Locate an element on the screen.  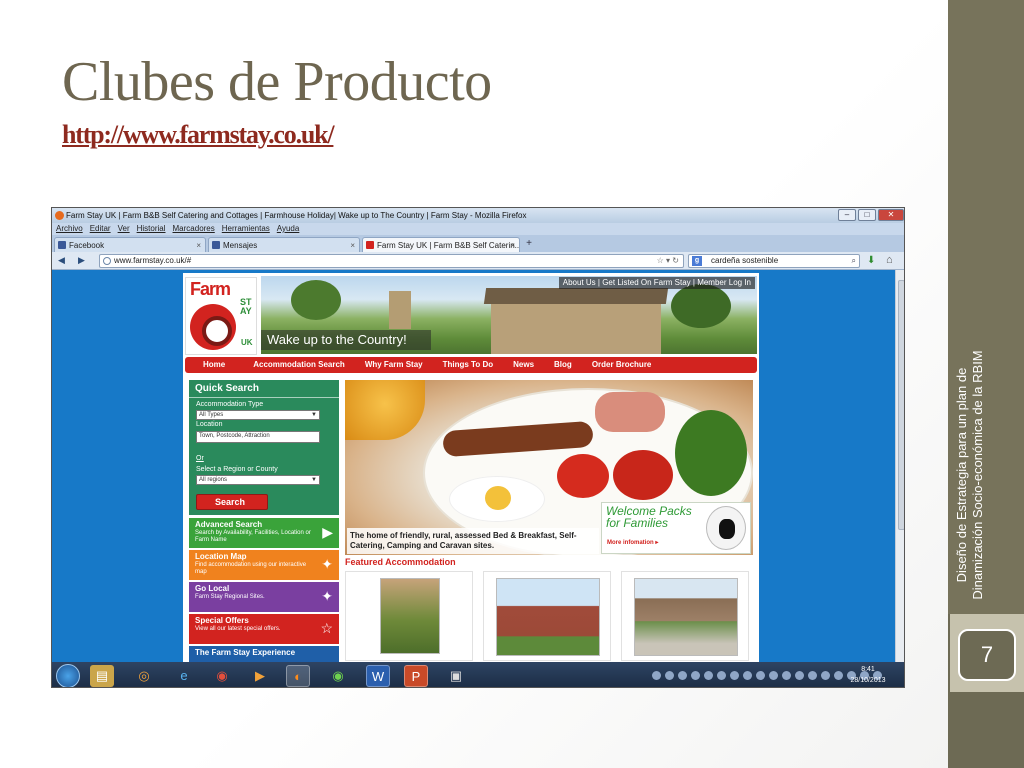
back-arrow-icon: ◀ is located at coordinates (61, 260).